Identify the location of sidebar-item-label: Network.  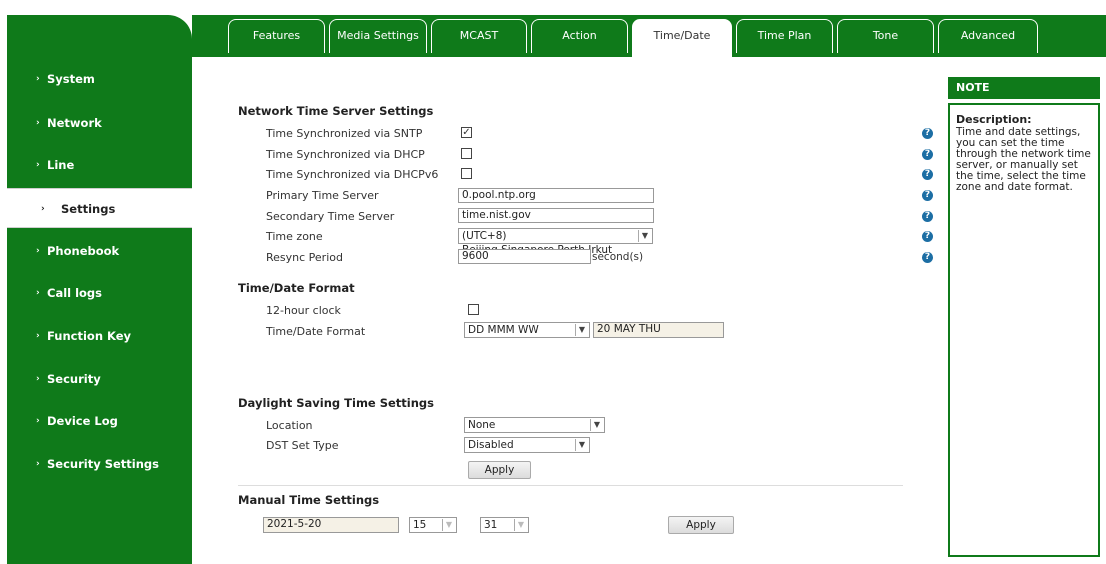
(74, 123).